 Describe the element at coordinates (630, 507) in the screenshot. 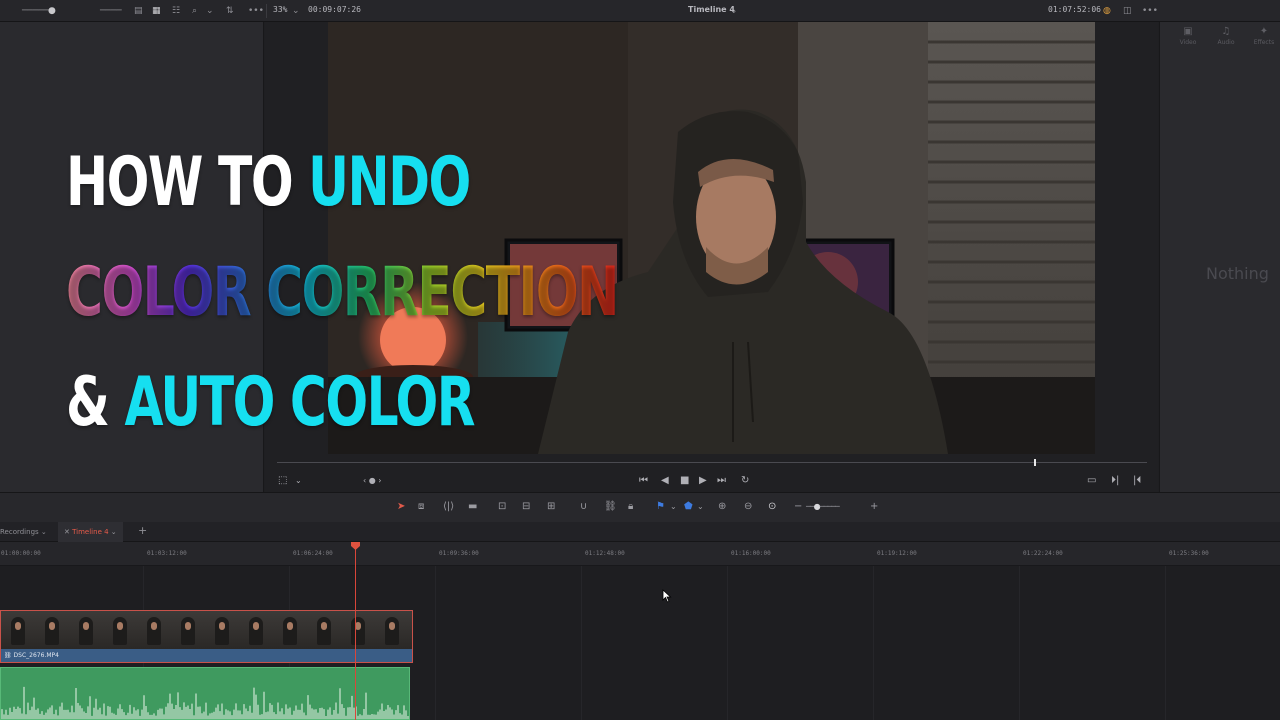

I see `lock-icon: 🔒︎` at that location.